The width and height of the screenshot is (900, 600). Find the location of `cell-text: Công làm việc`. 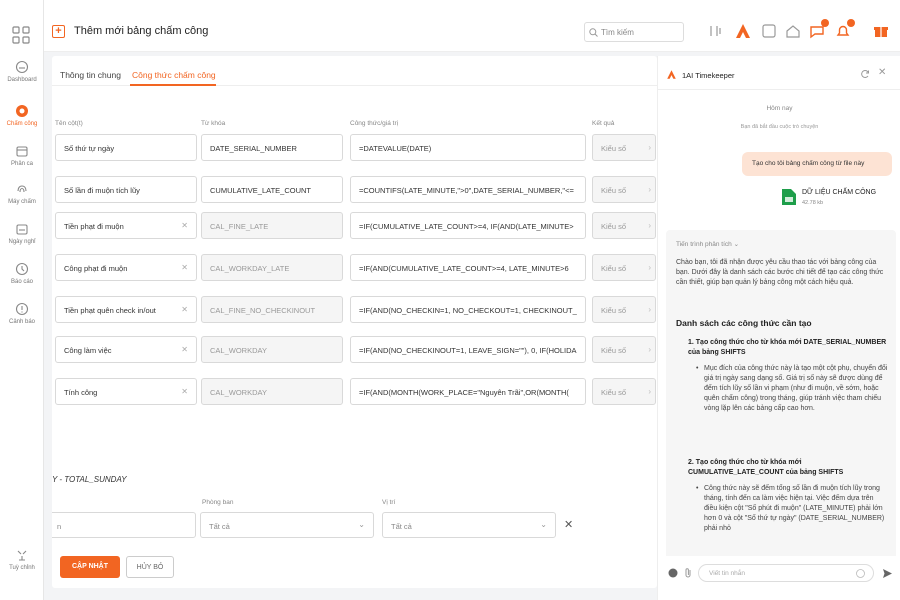

cell-text: Công làm việc is located at coordinates (88, 350).